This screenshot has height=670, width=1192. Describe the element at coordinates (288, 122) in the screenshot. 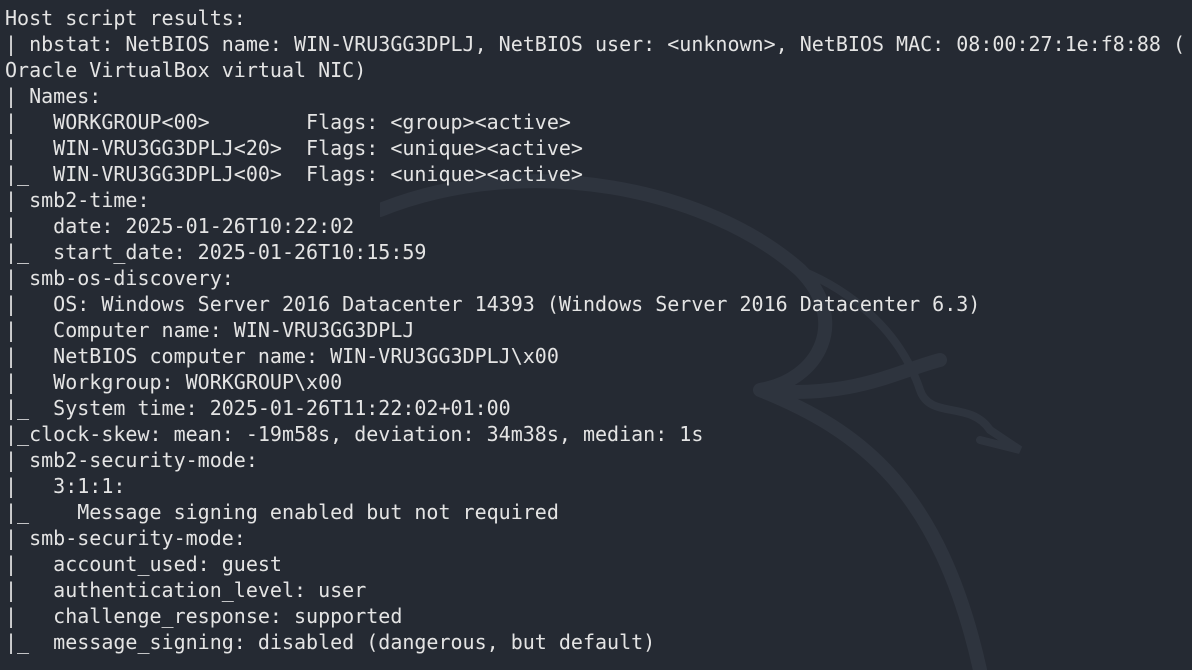

I see `terminal-line: | WORKGROUP<00> Flags: <group><active>` at that location.